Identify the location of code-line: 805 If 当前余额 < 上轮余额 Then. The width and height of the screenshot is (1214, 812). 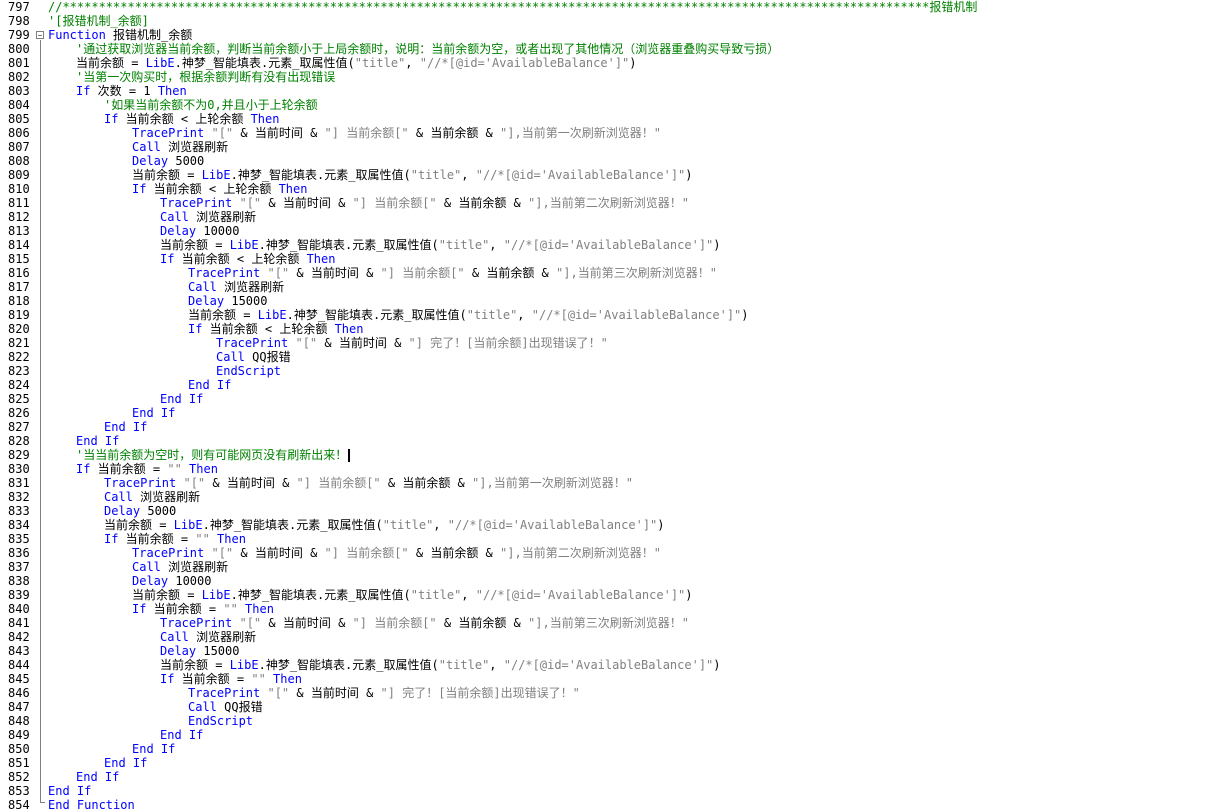
(607, 119).